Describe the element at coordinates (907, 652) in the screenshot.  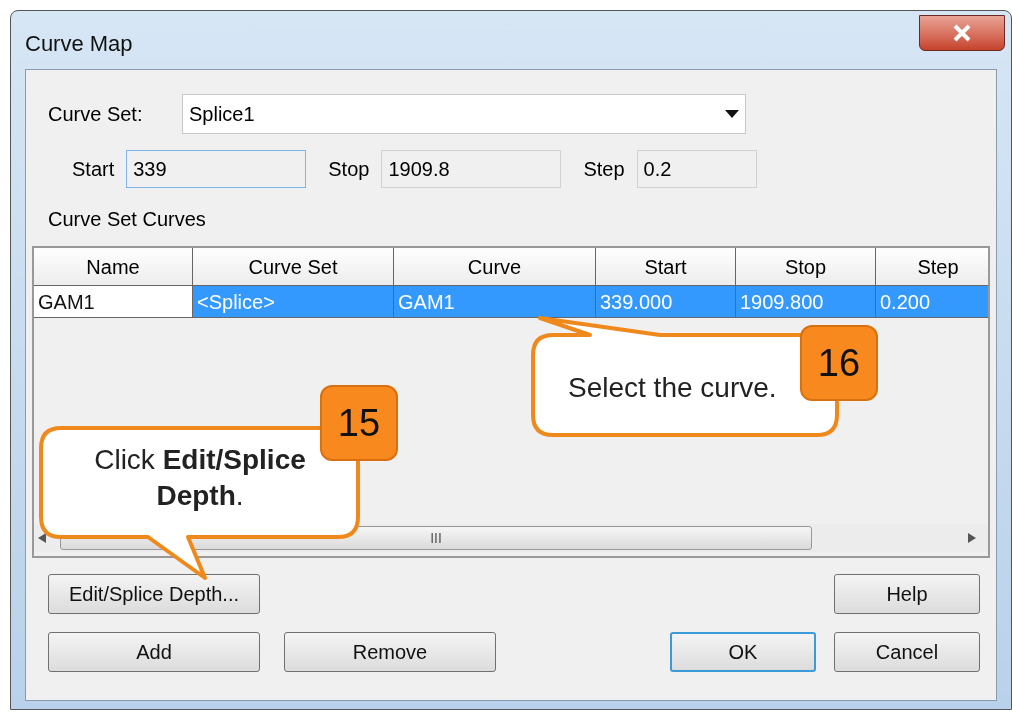
I see `dialog-button: Cancel` at that location.